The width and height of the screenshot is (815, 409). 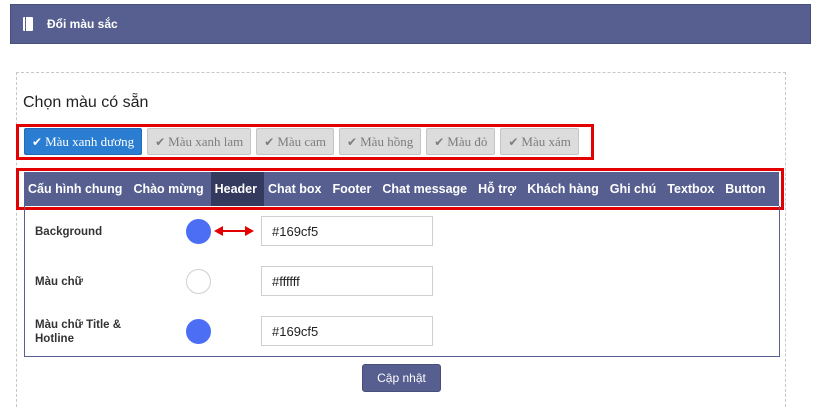 What do you see at coordinates (746, 189) in the screenshot?
I see `tab-button: Button` at bounding box center [746, 189].